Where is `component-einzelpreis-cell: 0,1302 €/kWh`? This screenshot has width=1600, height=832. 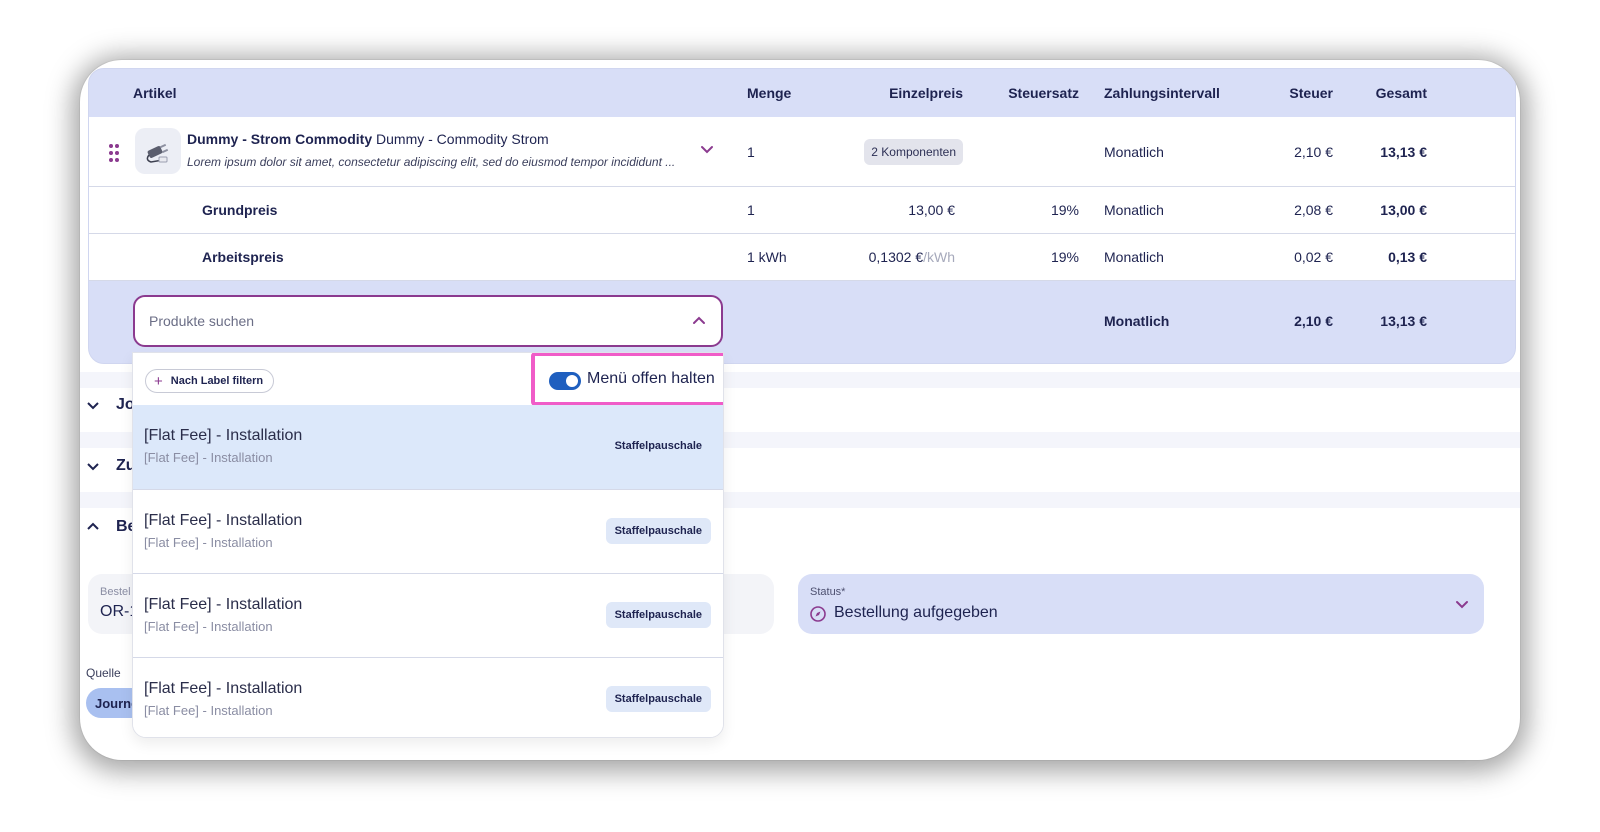 component-einzelpreis-cell: 0,1302 €/kWh is located at coordinates (902, 257).